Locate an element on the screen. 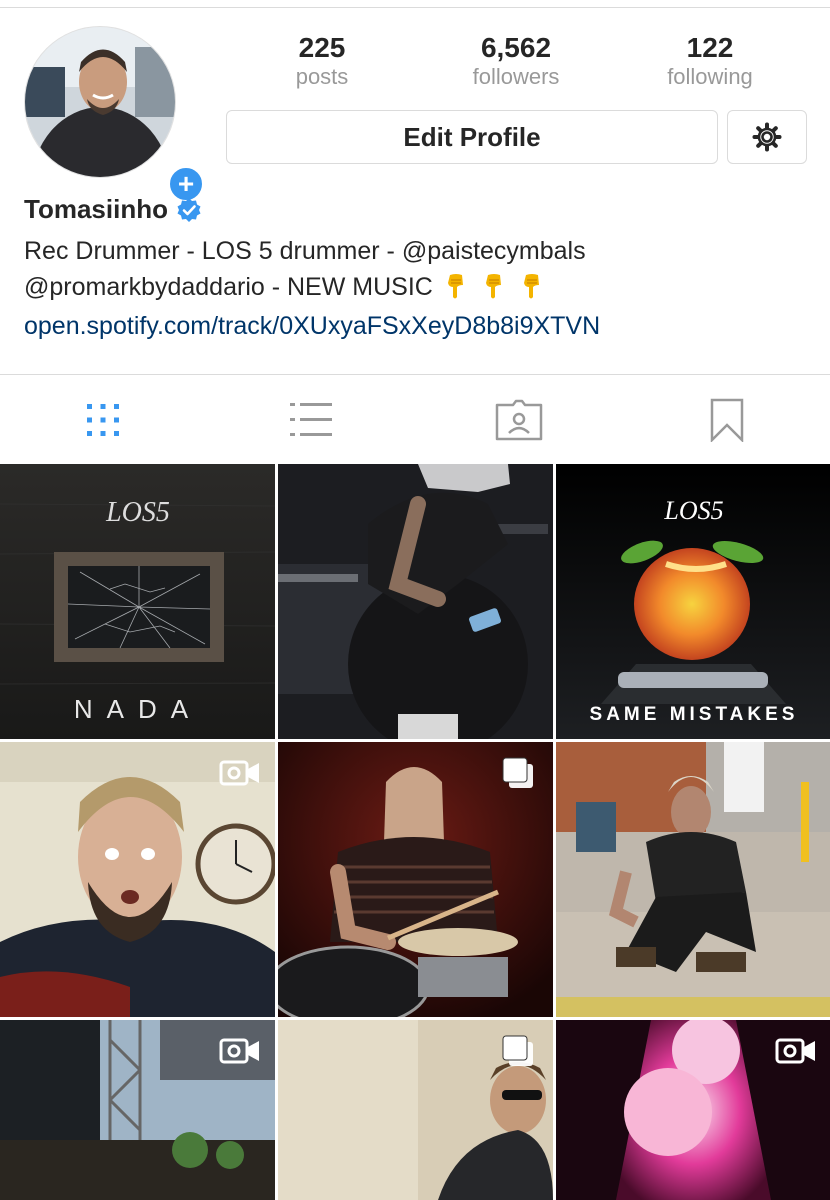 This screenshot has width=830, height=1200. settings-button is located at coordinates (767, 137).